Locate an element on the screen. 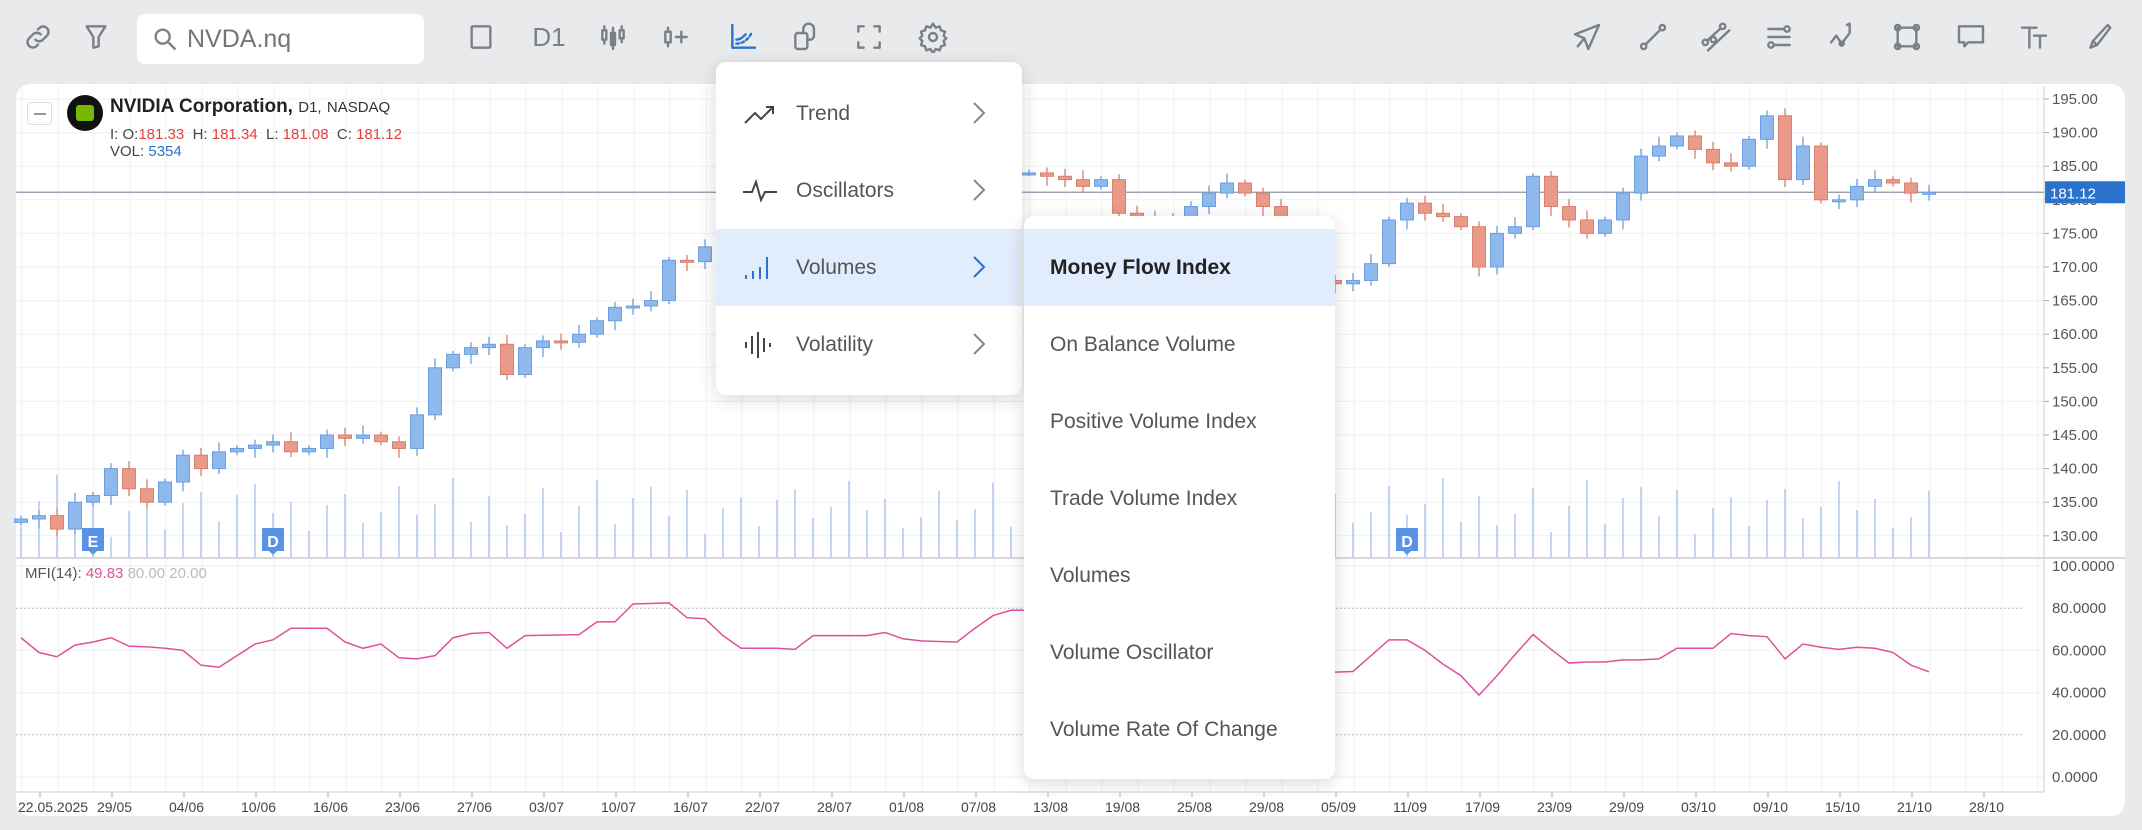 This screenshot has width=2142, height=830. submenu-item-money-flow-index: Money Flow Index is located at coordinates (1179, 267).